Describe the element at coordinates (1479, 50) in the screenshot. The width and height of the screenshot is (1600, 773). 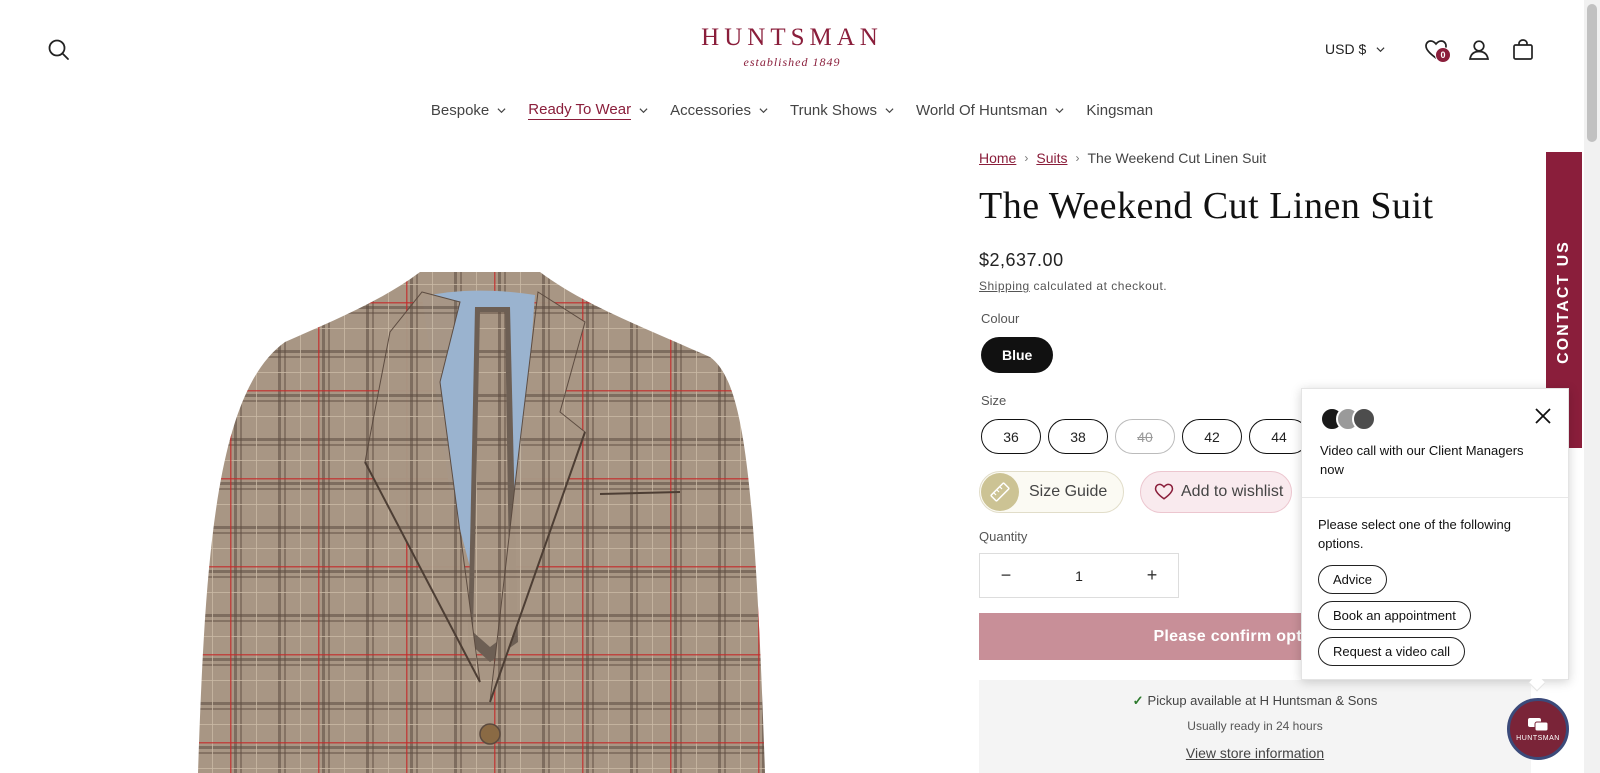
I see `account-icon` at that location.